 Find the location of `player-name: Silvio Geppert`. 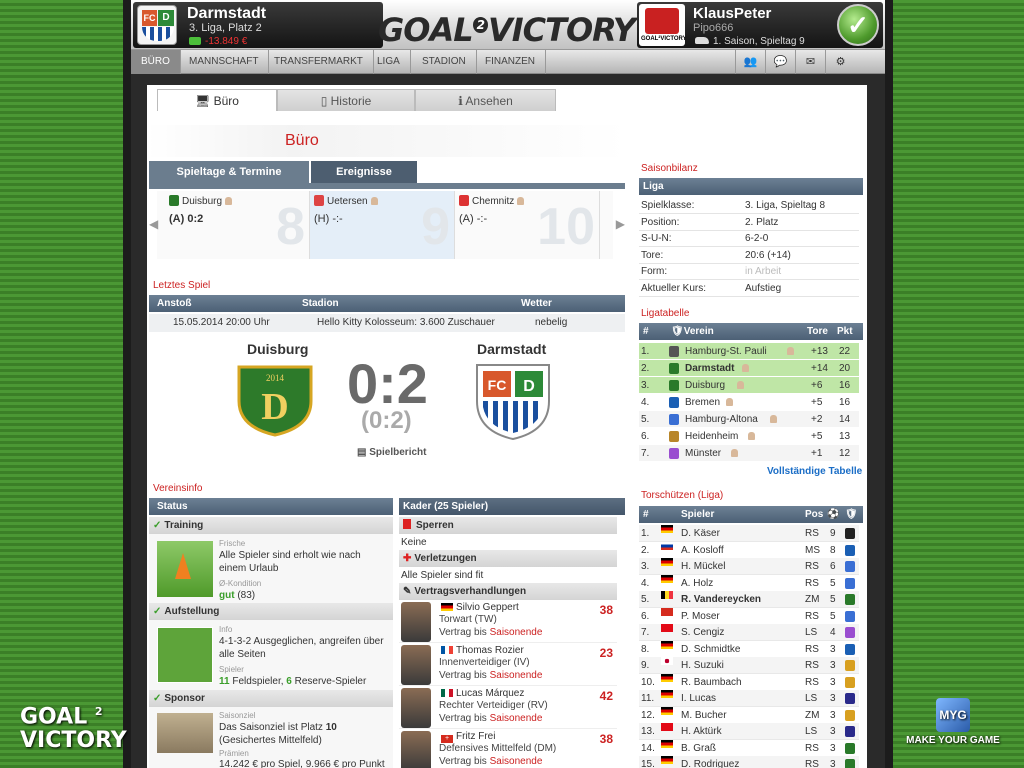

player-name: Silvio Geppert is located at coordinates (480, 607).